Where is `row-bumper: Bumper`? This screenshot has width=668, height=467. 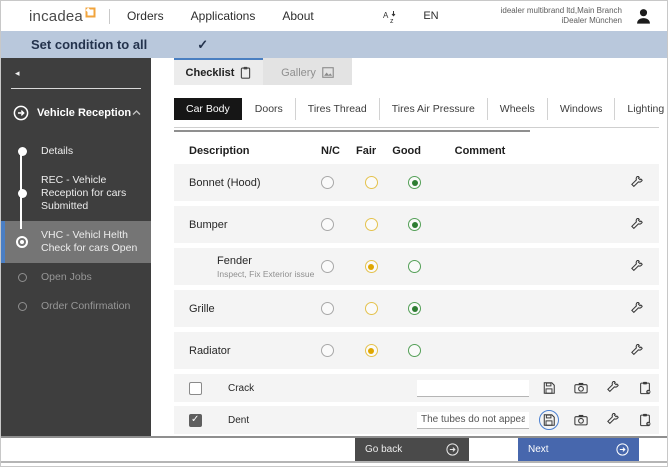
row-bumper: Bumper is located at coordinates (416, 224).